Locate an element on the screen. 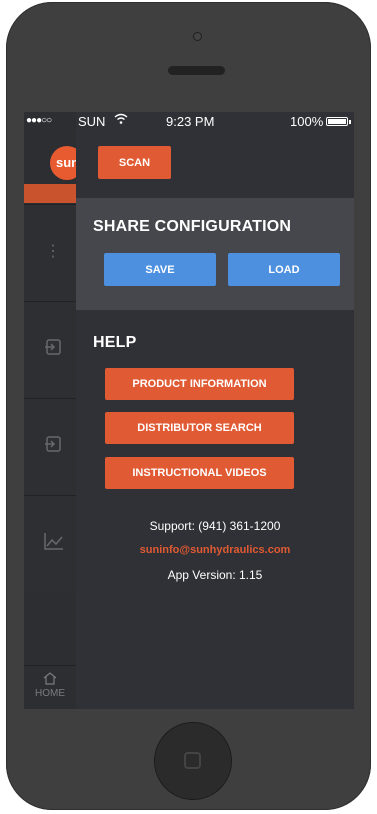  status-time: 9:23 PM is located at coordinates (190, 121).